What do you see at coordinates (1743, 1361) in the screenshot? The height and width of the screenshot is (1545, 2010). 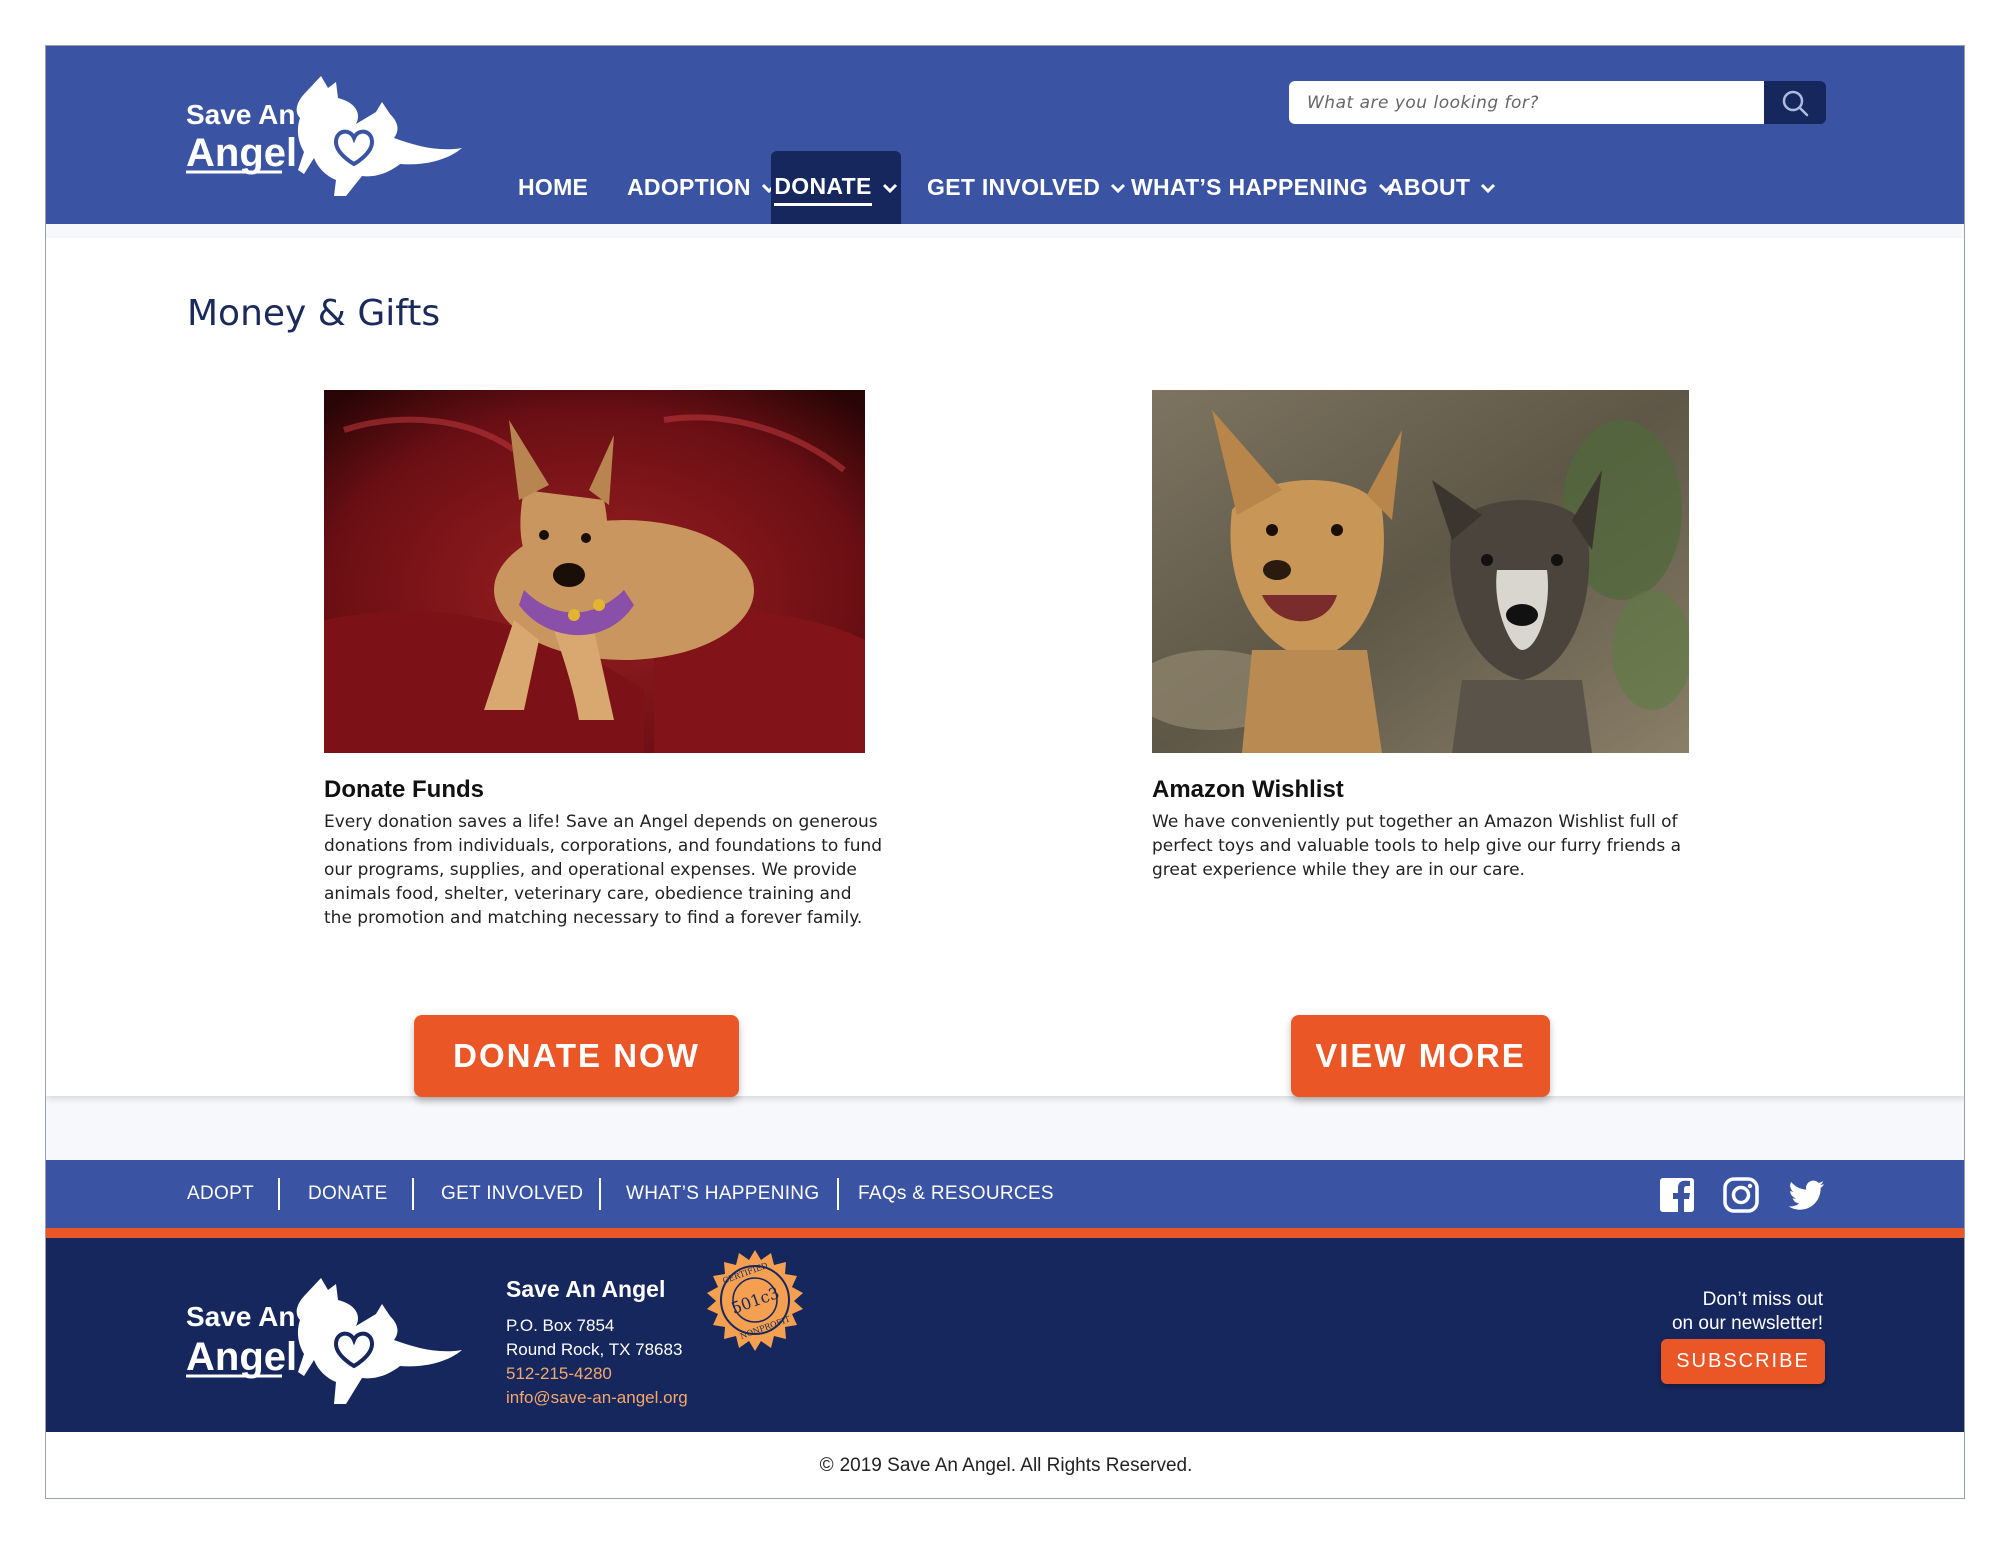 I see `subscribe-button: SUBSCRIBE` at bounding box center [1743, 1361].